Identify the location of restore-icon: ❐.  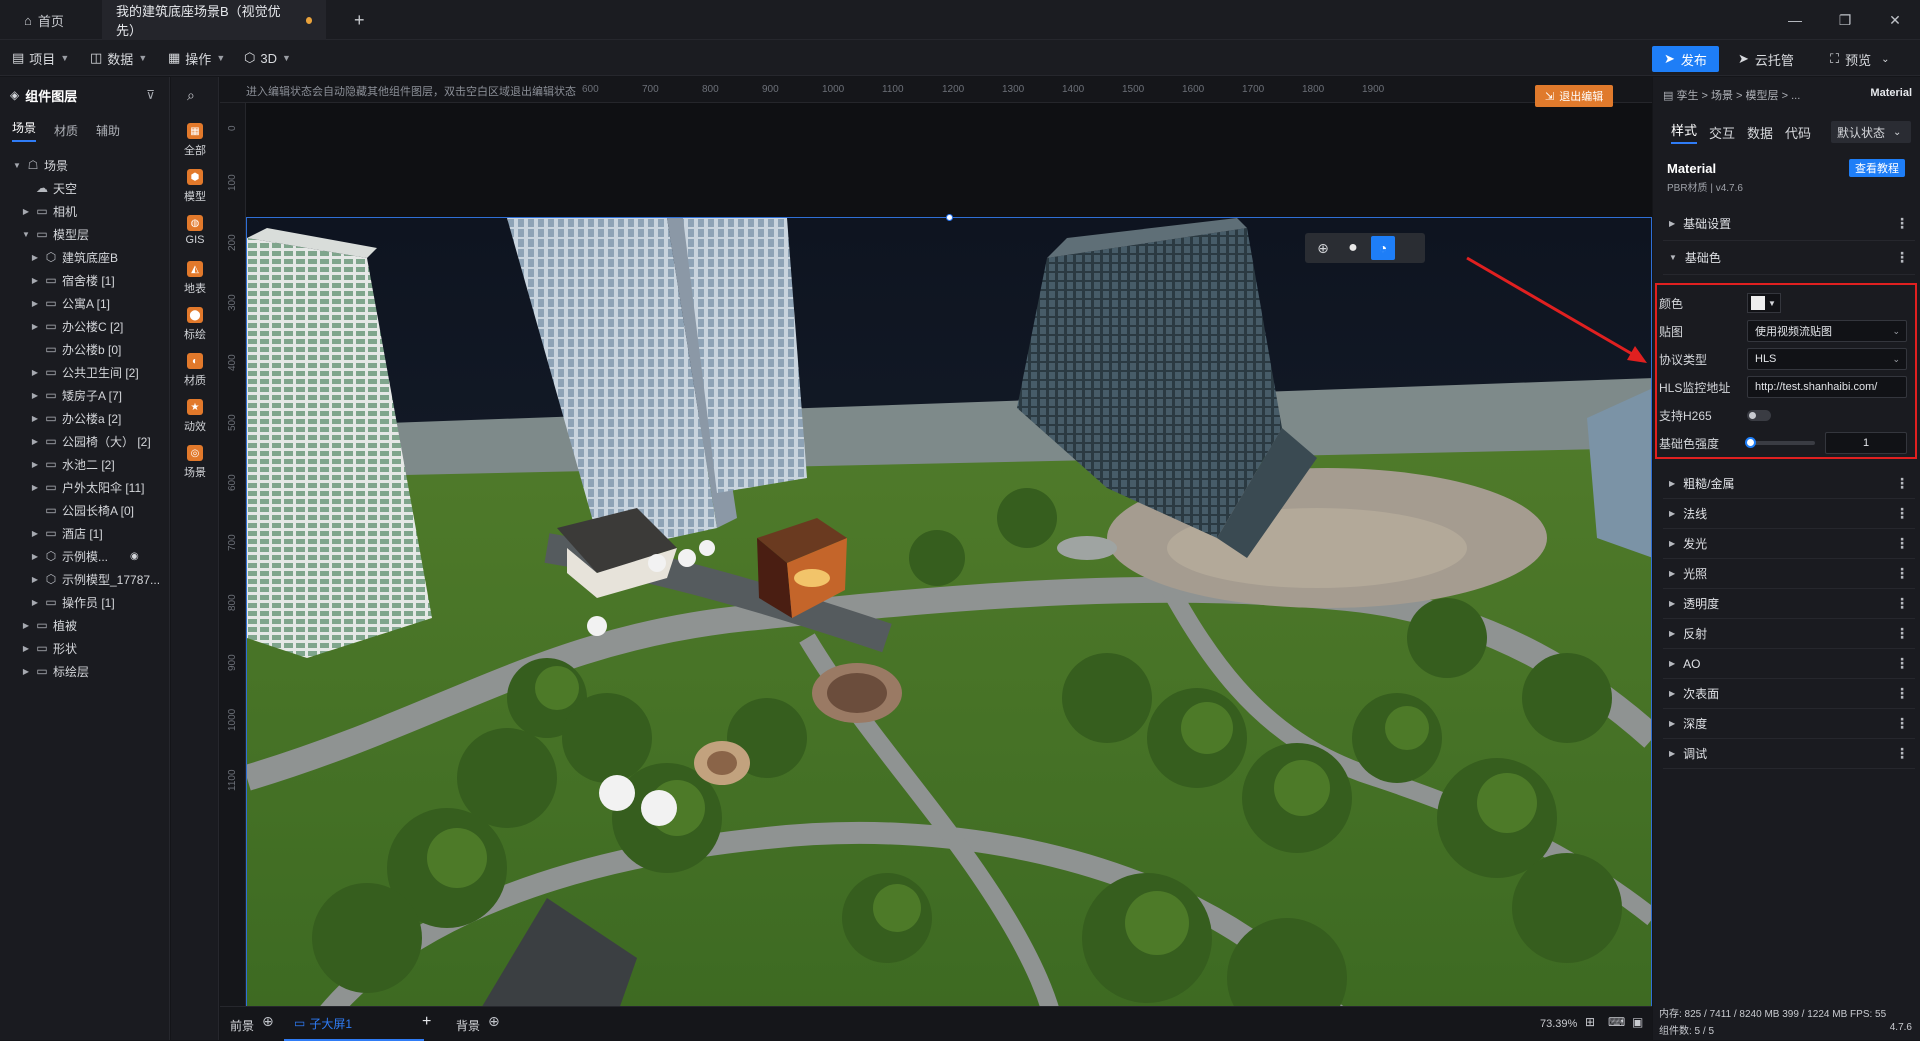
(1845, 20).